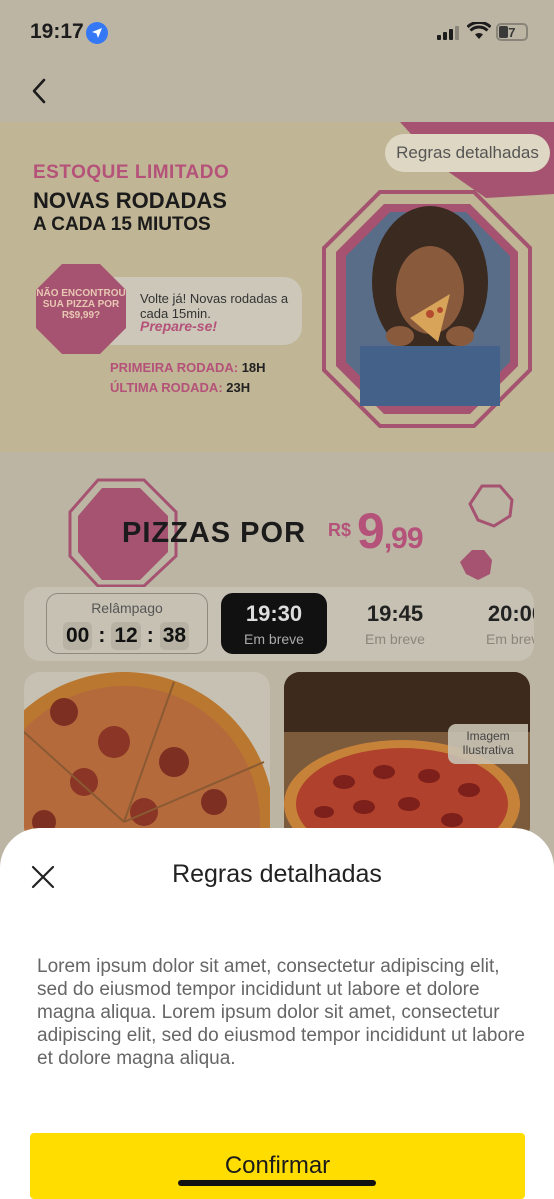 This screenshot has height=1199, width=554. What do you see at coordinates (508, 32) in the screenshot?
I see `battery-level: 27` at bounding box center [508, 32].